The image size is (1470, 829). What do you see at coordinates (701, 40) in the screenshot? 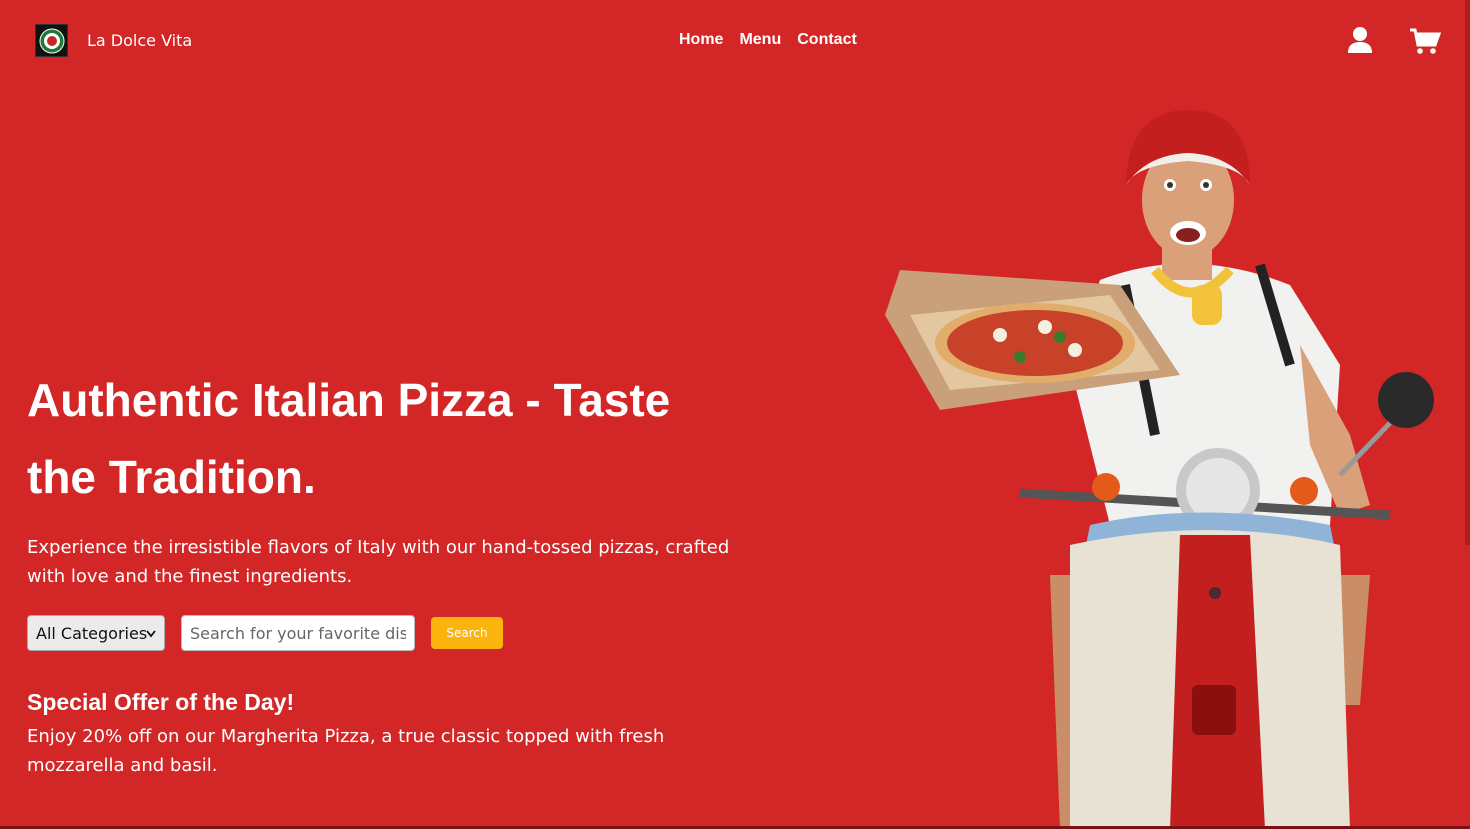
I see `nav-home: Home` at bounding box center [701, 40].